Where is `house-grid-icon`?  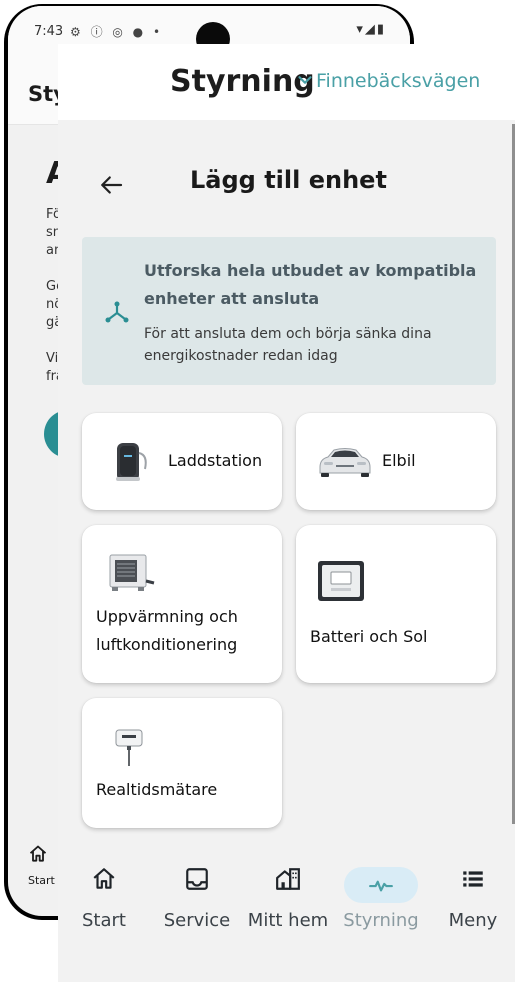 house-grid-icon is located at coordinates (288, 879).